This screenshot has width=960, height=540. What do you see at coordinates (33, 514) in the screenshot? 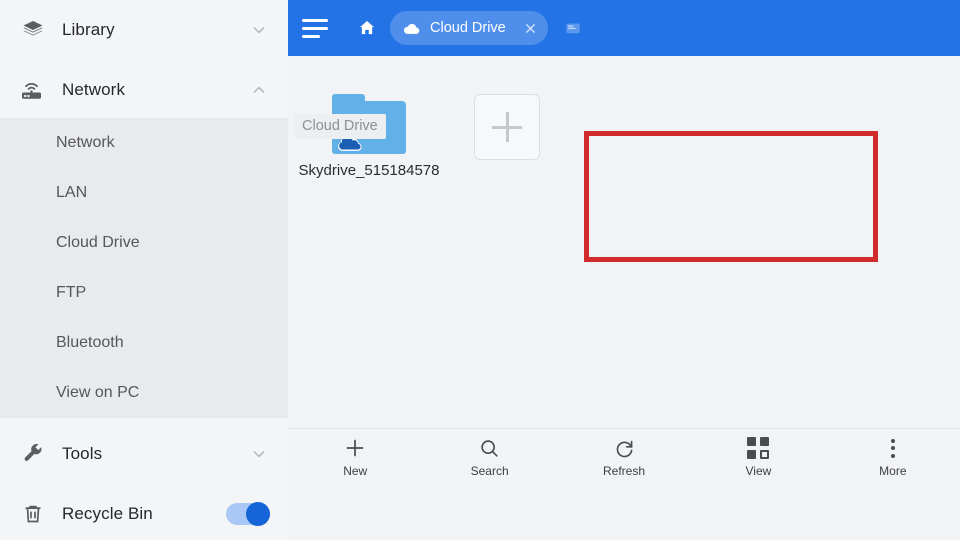
I see `trash-icon` at bounding box center [33, 514].